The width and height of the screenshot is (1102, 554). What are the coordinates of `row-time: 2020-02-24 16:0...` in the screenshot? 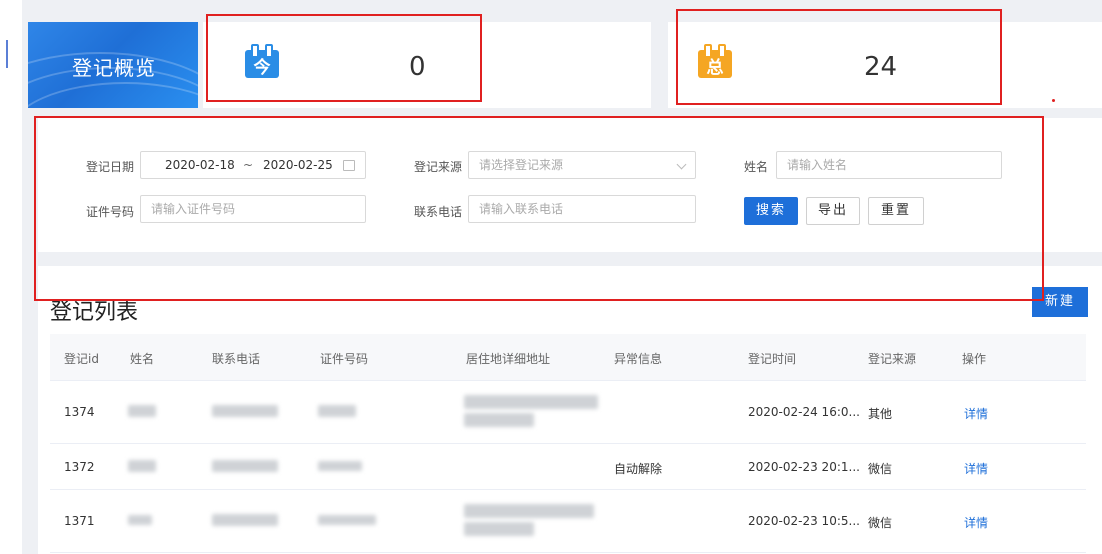 It's located at (804, 412).